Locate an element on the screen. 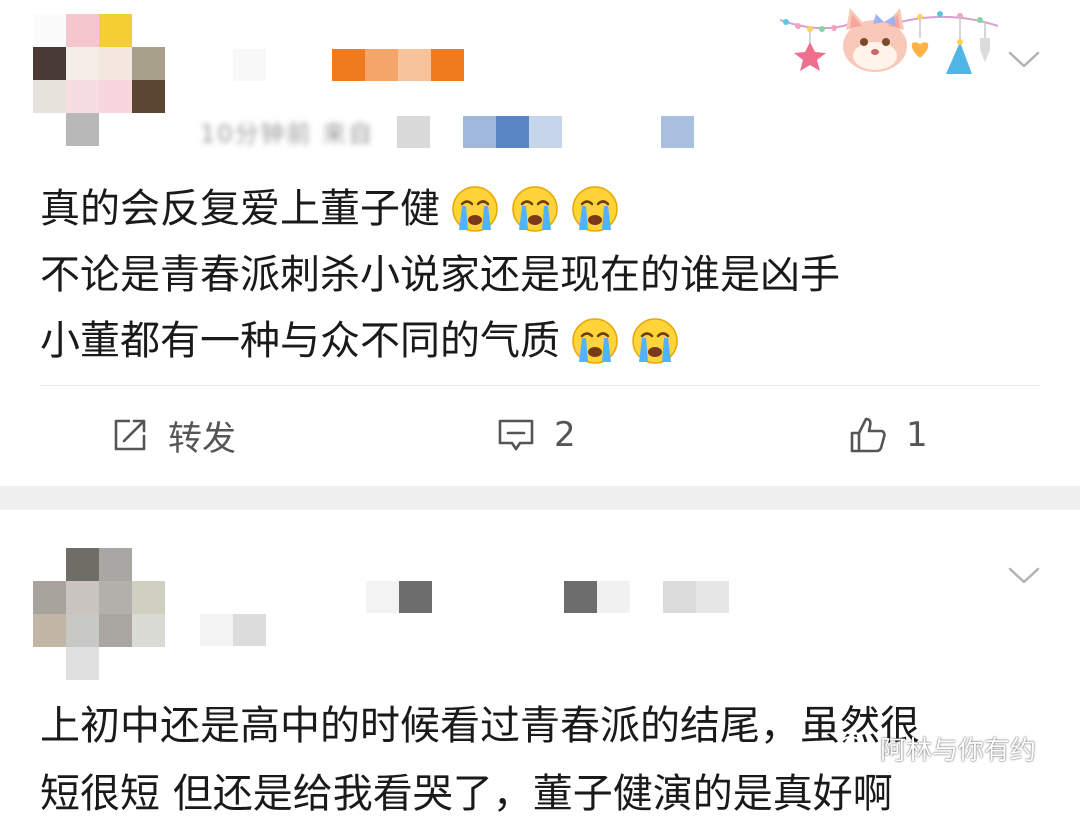 The height and width of the screenshot is (828, 1080). repost-button: 转发 is located at coordinates (173, 435).